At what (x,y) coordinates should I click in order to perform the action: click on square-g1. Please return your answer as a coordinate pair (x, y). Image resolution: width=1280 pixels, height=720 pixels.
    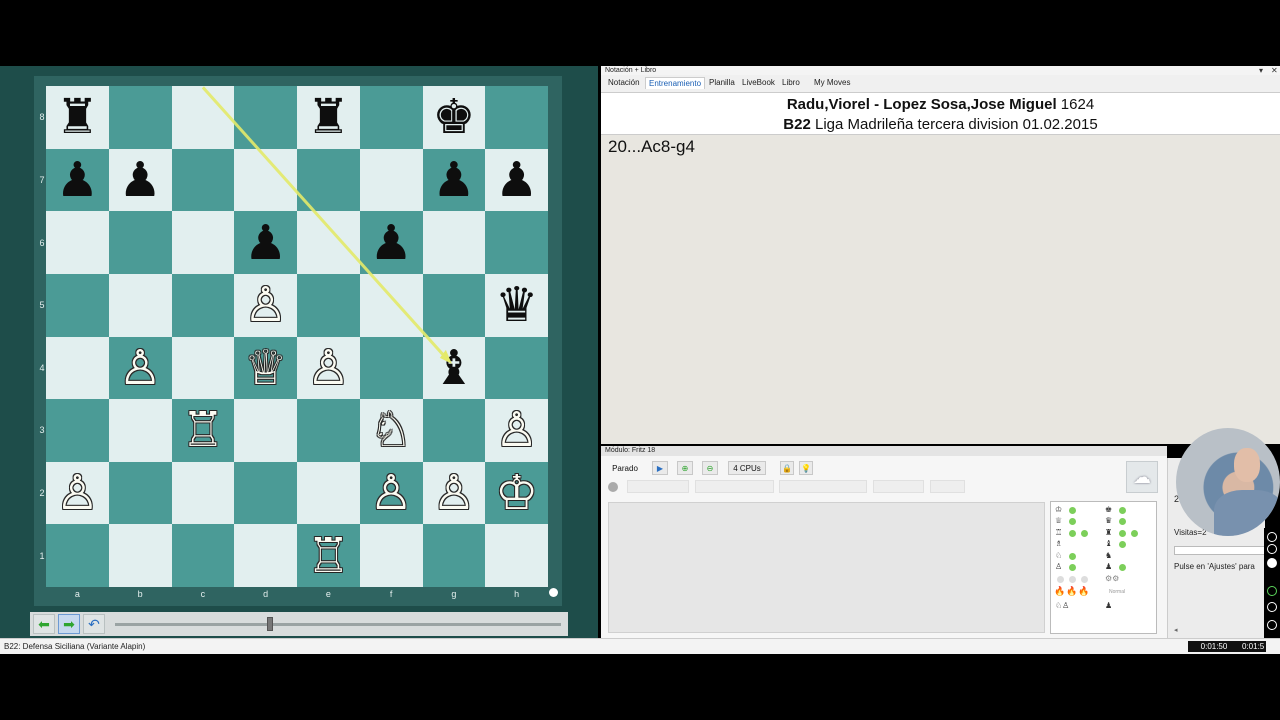
    Looking at the image, I should click on (454, 555).